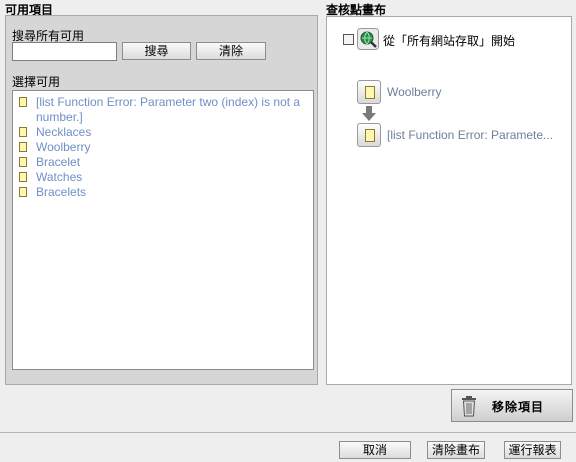  What do you see at coordinates (231, 51) in the screenshot?
I see `clear-button: 清除` at bounding box center [231, 51].